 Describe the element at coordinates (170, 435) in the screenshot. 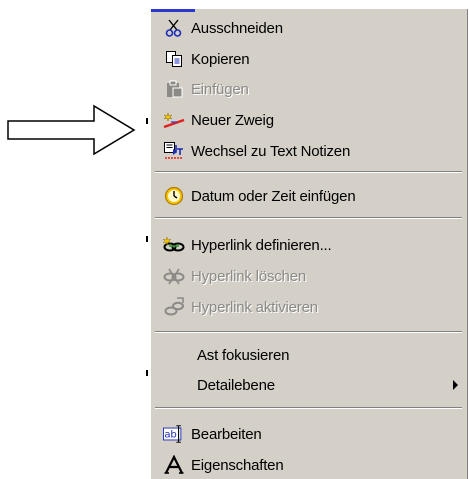

I see `svg-text: ab` at that location.